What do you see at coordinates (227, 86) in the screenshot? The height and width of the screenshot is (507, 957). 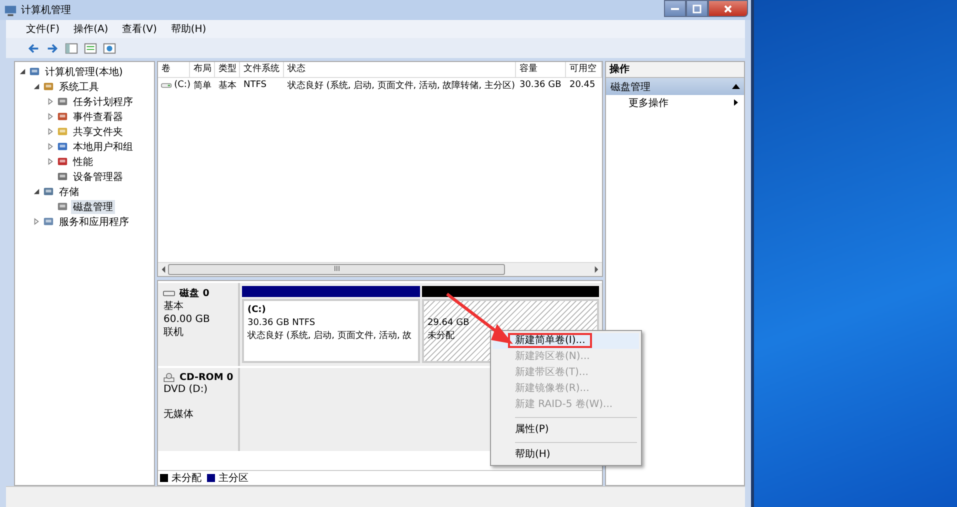 I see `table-cell-text: 基本` at bounding box center [227, 86].